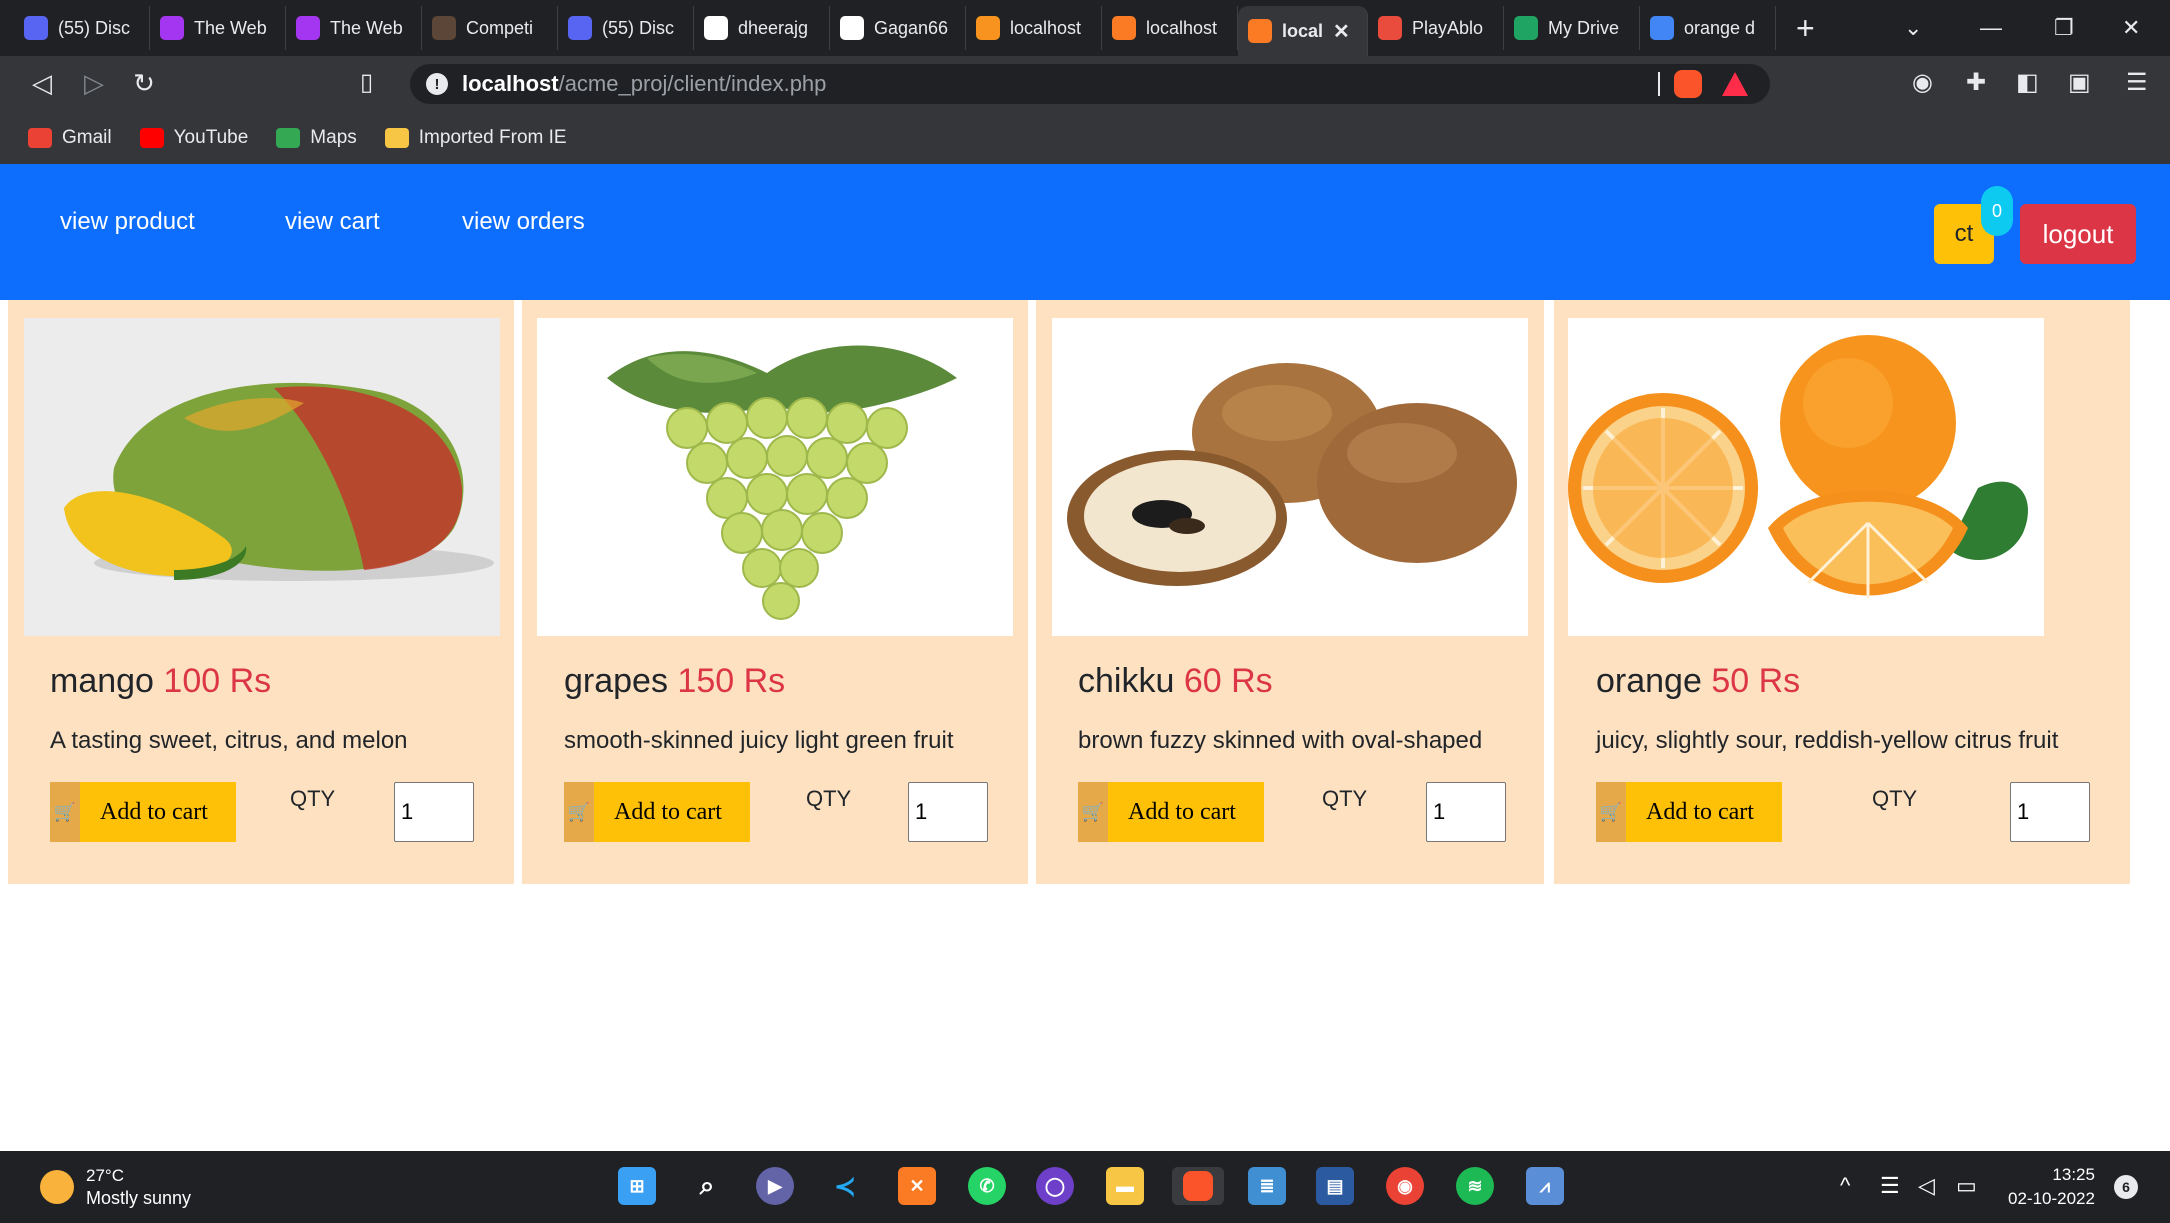 The height and width of the screenshot is (1223, 2170). What do you see at coordinates (94, 83) in the screenshot?
I see `forward-icon: ▷` at bounding box center [94, 83].